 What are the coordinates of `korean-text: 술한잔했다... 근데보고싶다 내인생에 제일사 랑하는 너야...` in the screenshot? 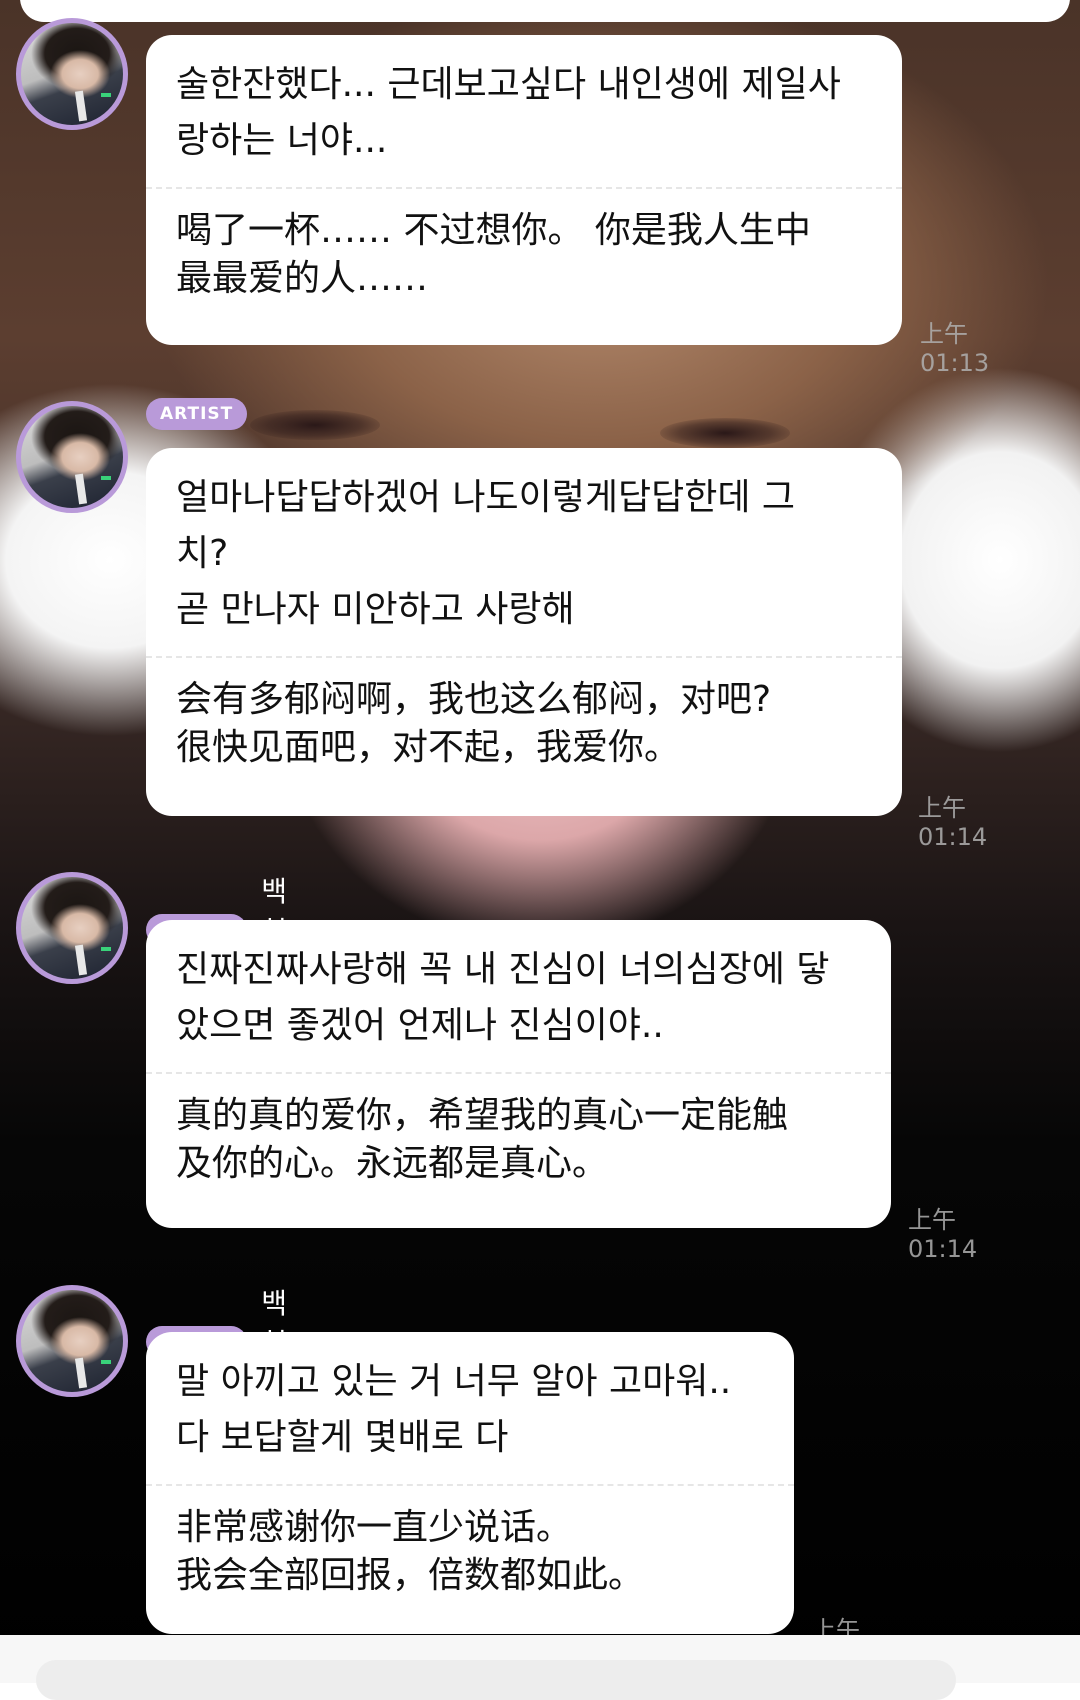 It's located at (508, 112).